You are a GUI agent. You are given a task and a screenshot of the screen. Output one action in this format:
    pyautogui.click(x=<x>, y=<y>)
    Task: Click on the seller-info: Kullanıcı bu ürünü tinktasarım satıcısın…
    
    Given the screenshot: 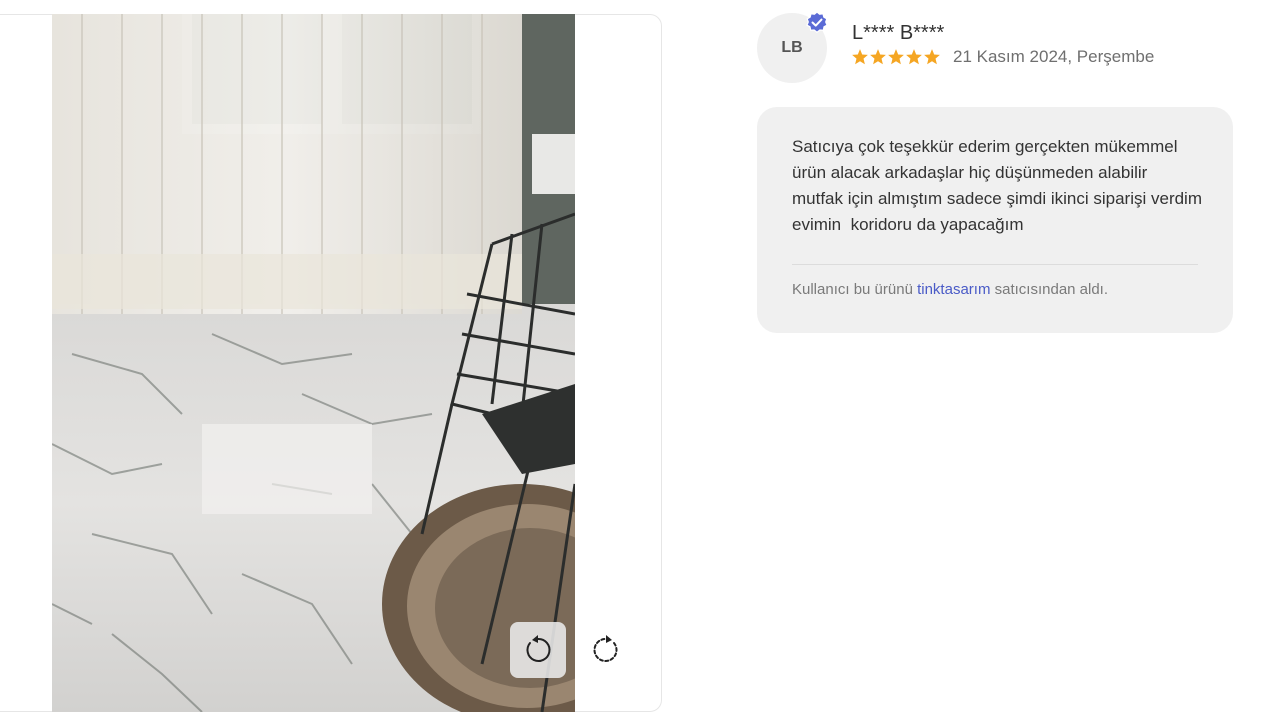 What is the action you would take?
    pyautogui.click(x=950, y=289)
    